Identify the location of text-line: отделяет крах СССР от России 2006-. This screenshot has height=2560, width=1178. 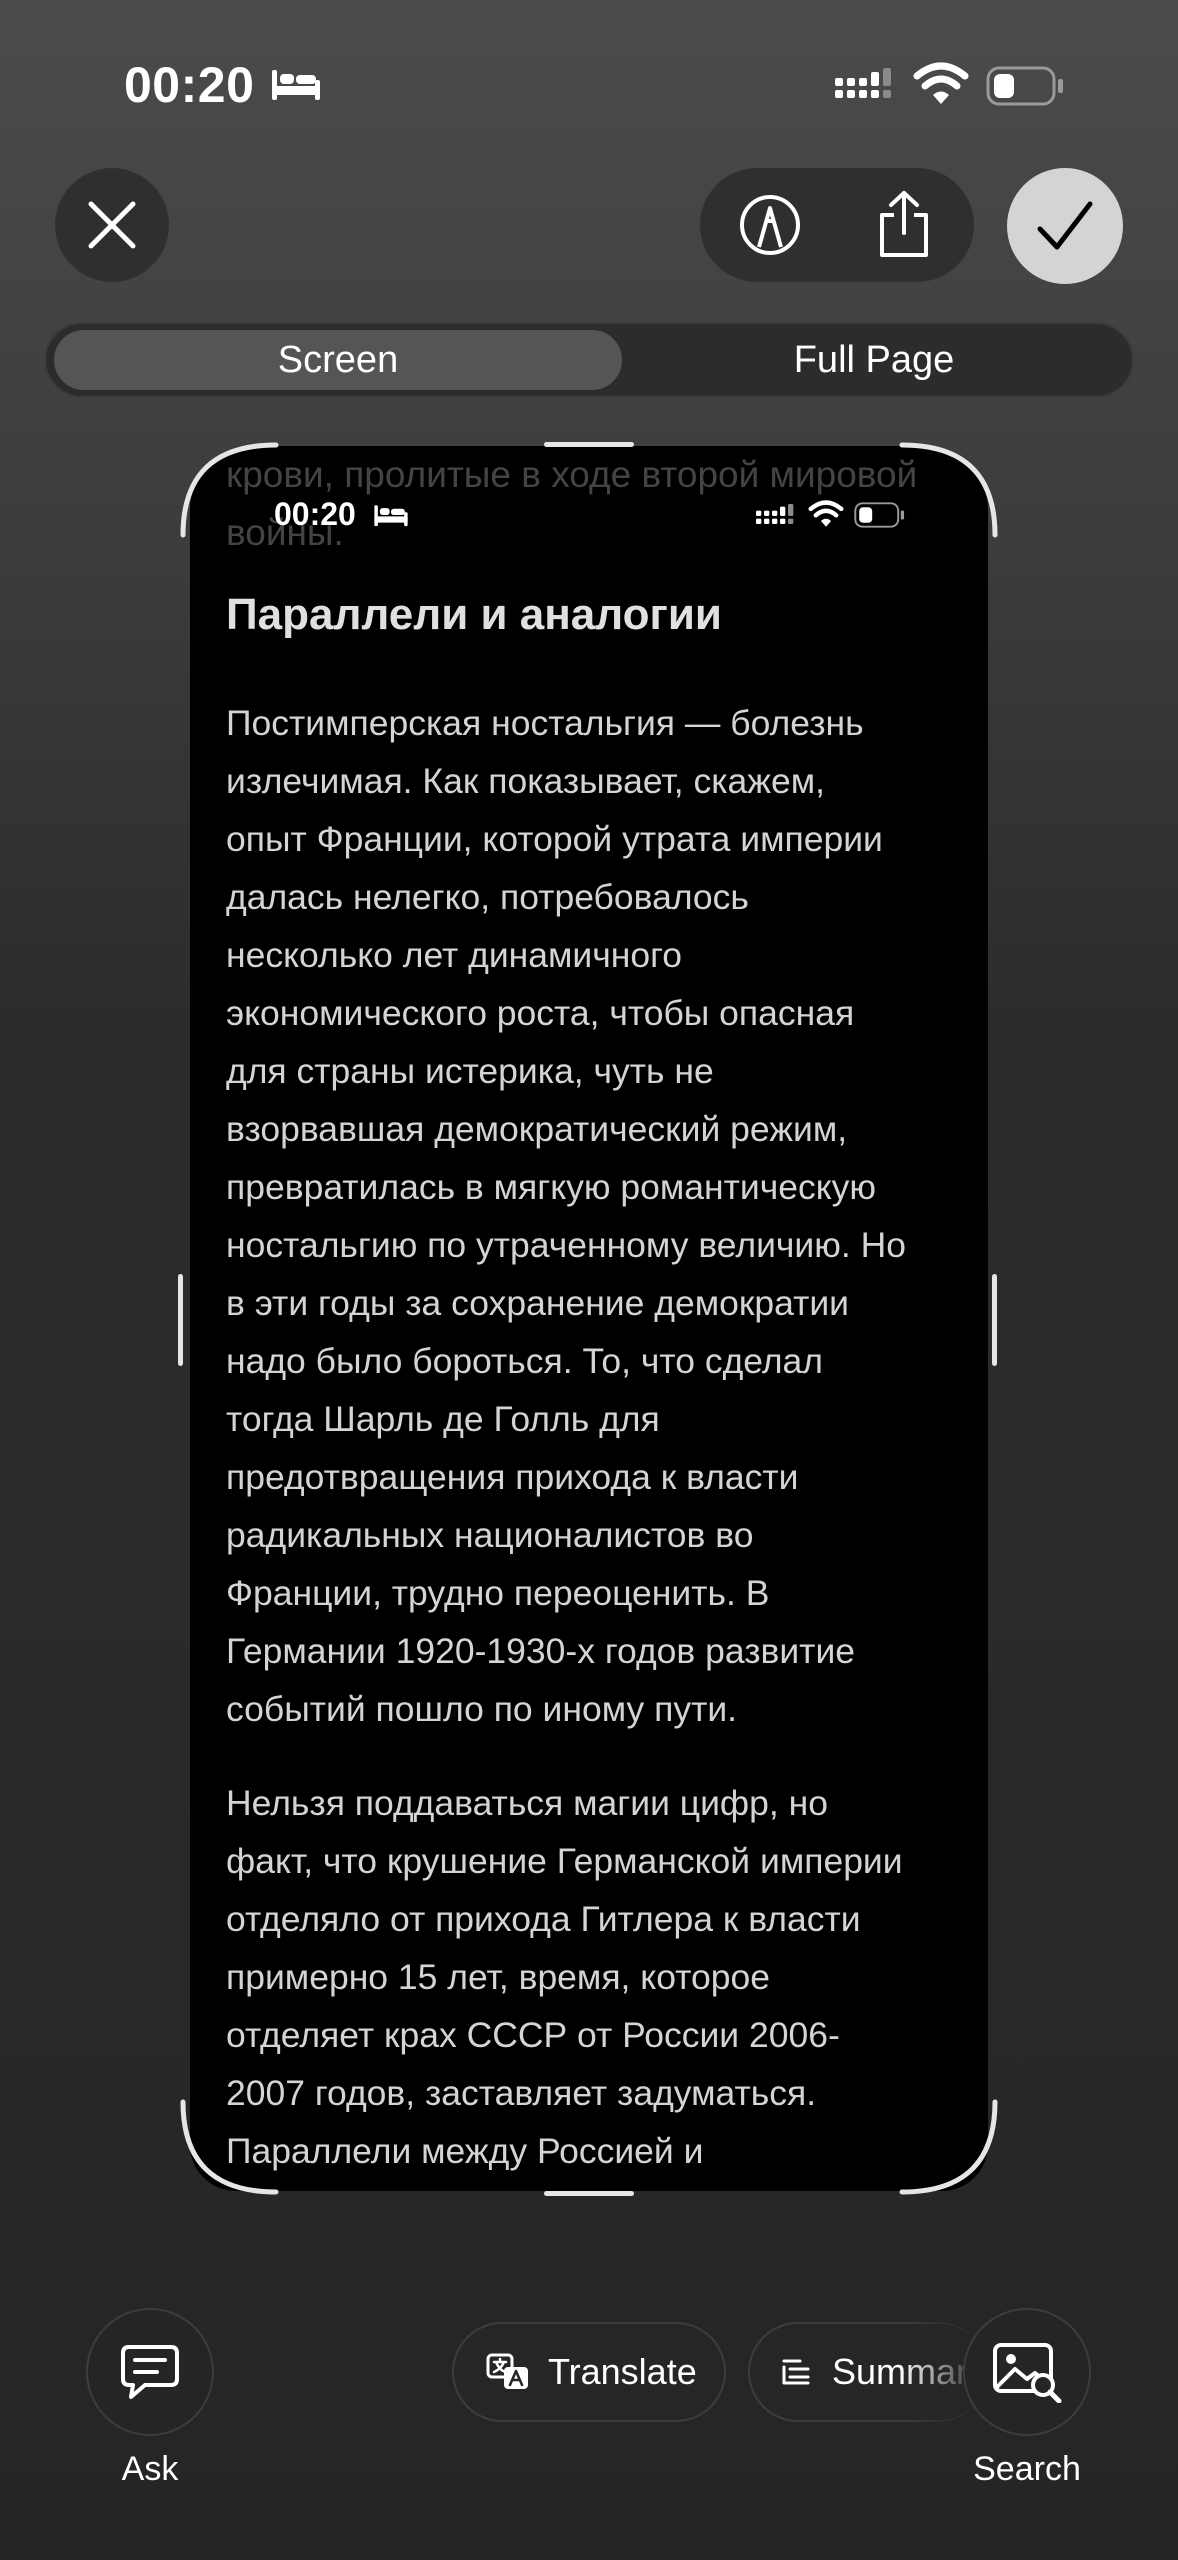
(533, 2035).